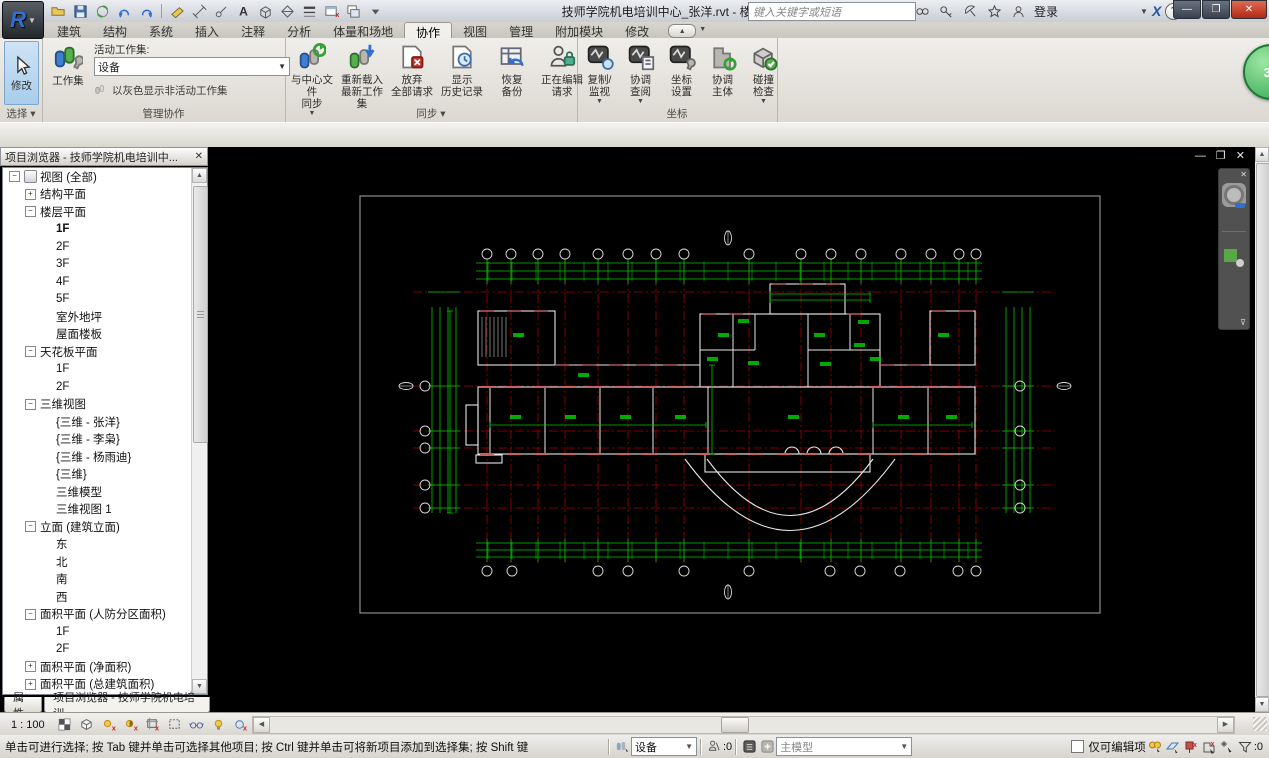 This screenshot has height=758, width=1269. Describe the element at coordinates (681, 74) in the screenshot. I see `coordinate-settings-button: 坐标 设置` at that location.